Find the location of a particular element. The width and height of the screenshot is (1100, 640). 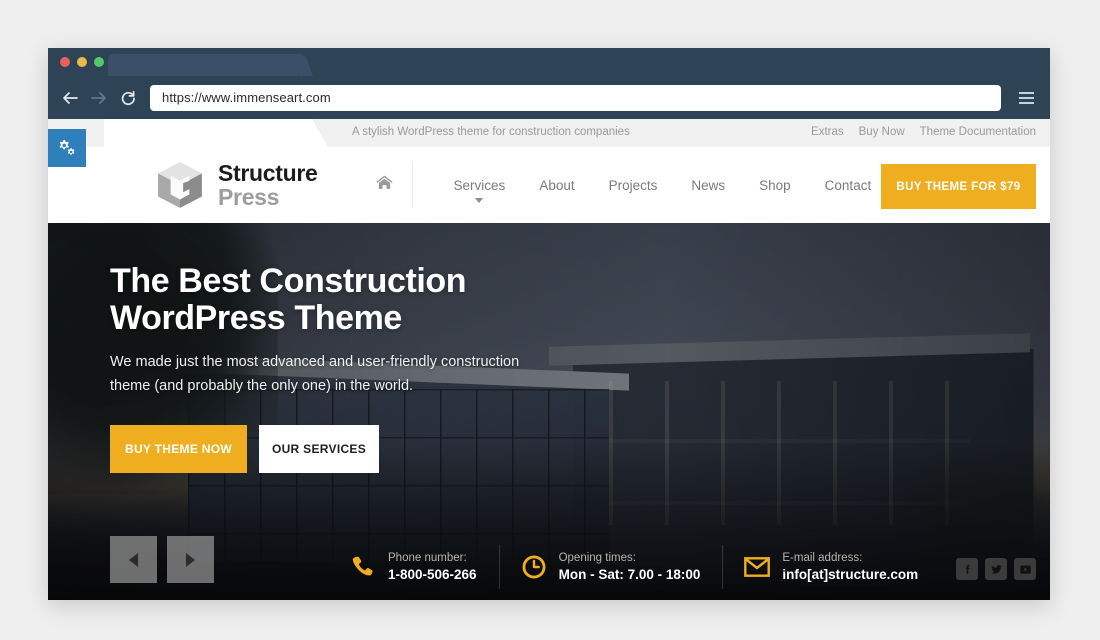

info-phone: Phone number: 1-800-506-266 is located at coordinates (413, 567).